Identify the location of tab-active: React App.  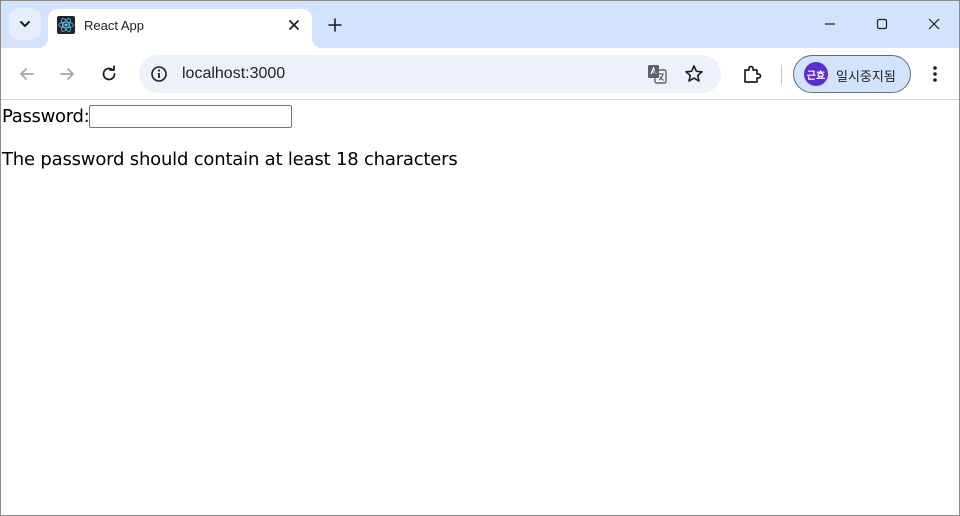
(180, 28).